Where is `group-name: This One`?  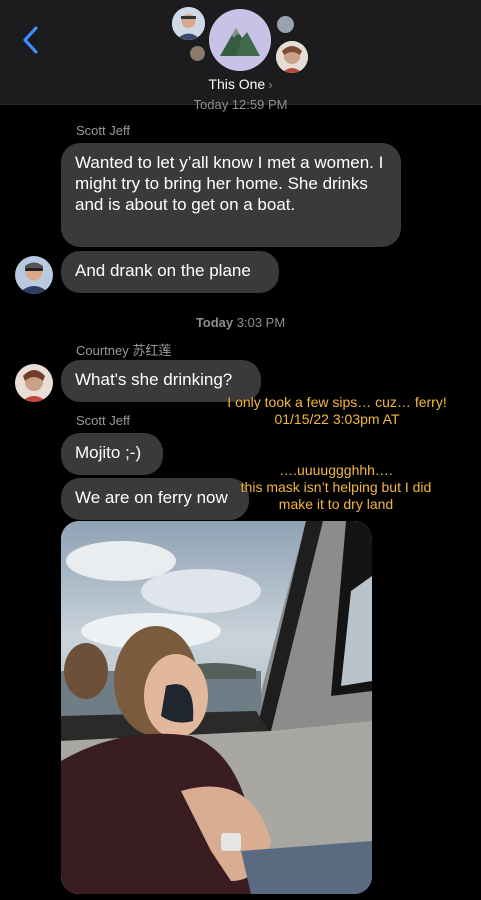 group-name: This One is located at coordinates (237, 84).